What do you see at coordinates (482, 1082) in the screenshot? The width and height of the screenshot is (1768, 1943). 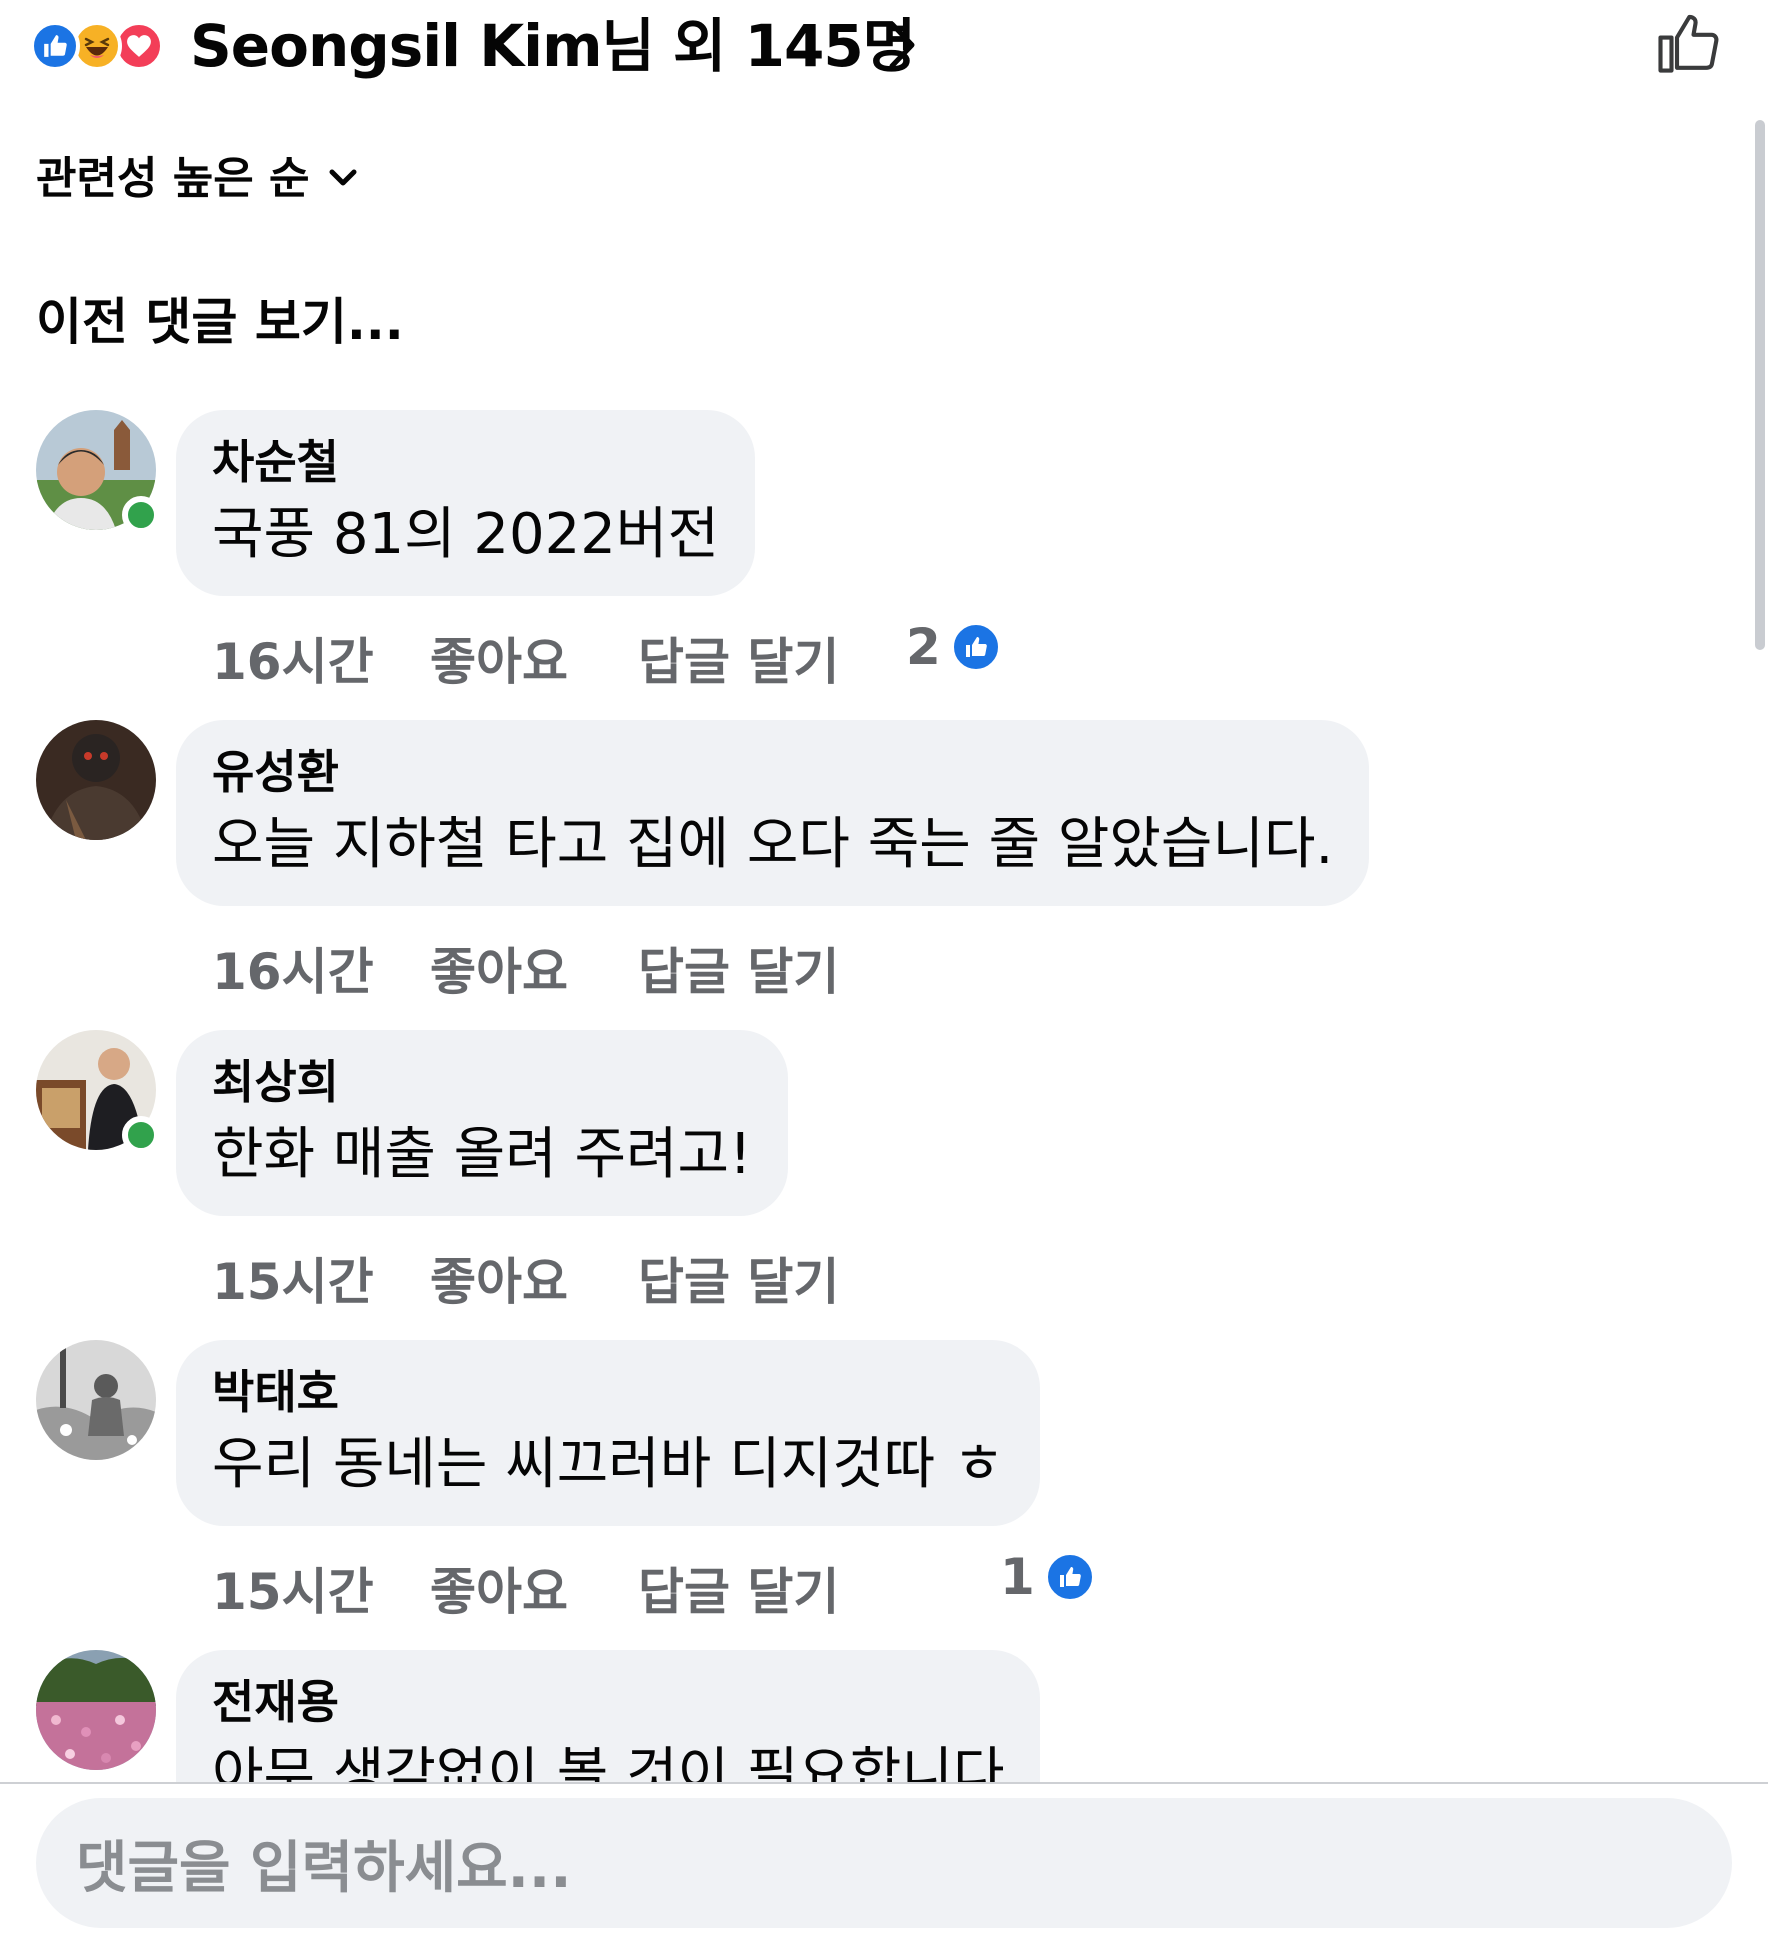 I see `commenter-name: 최상희` at bounding box center [482, 1082].